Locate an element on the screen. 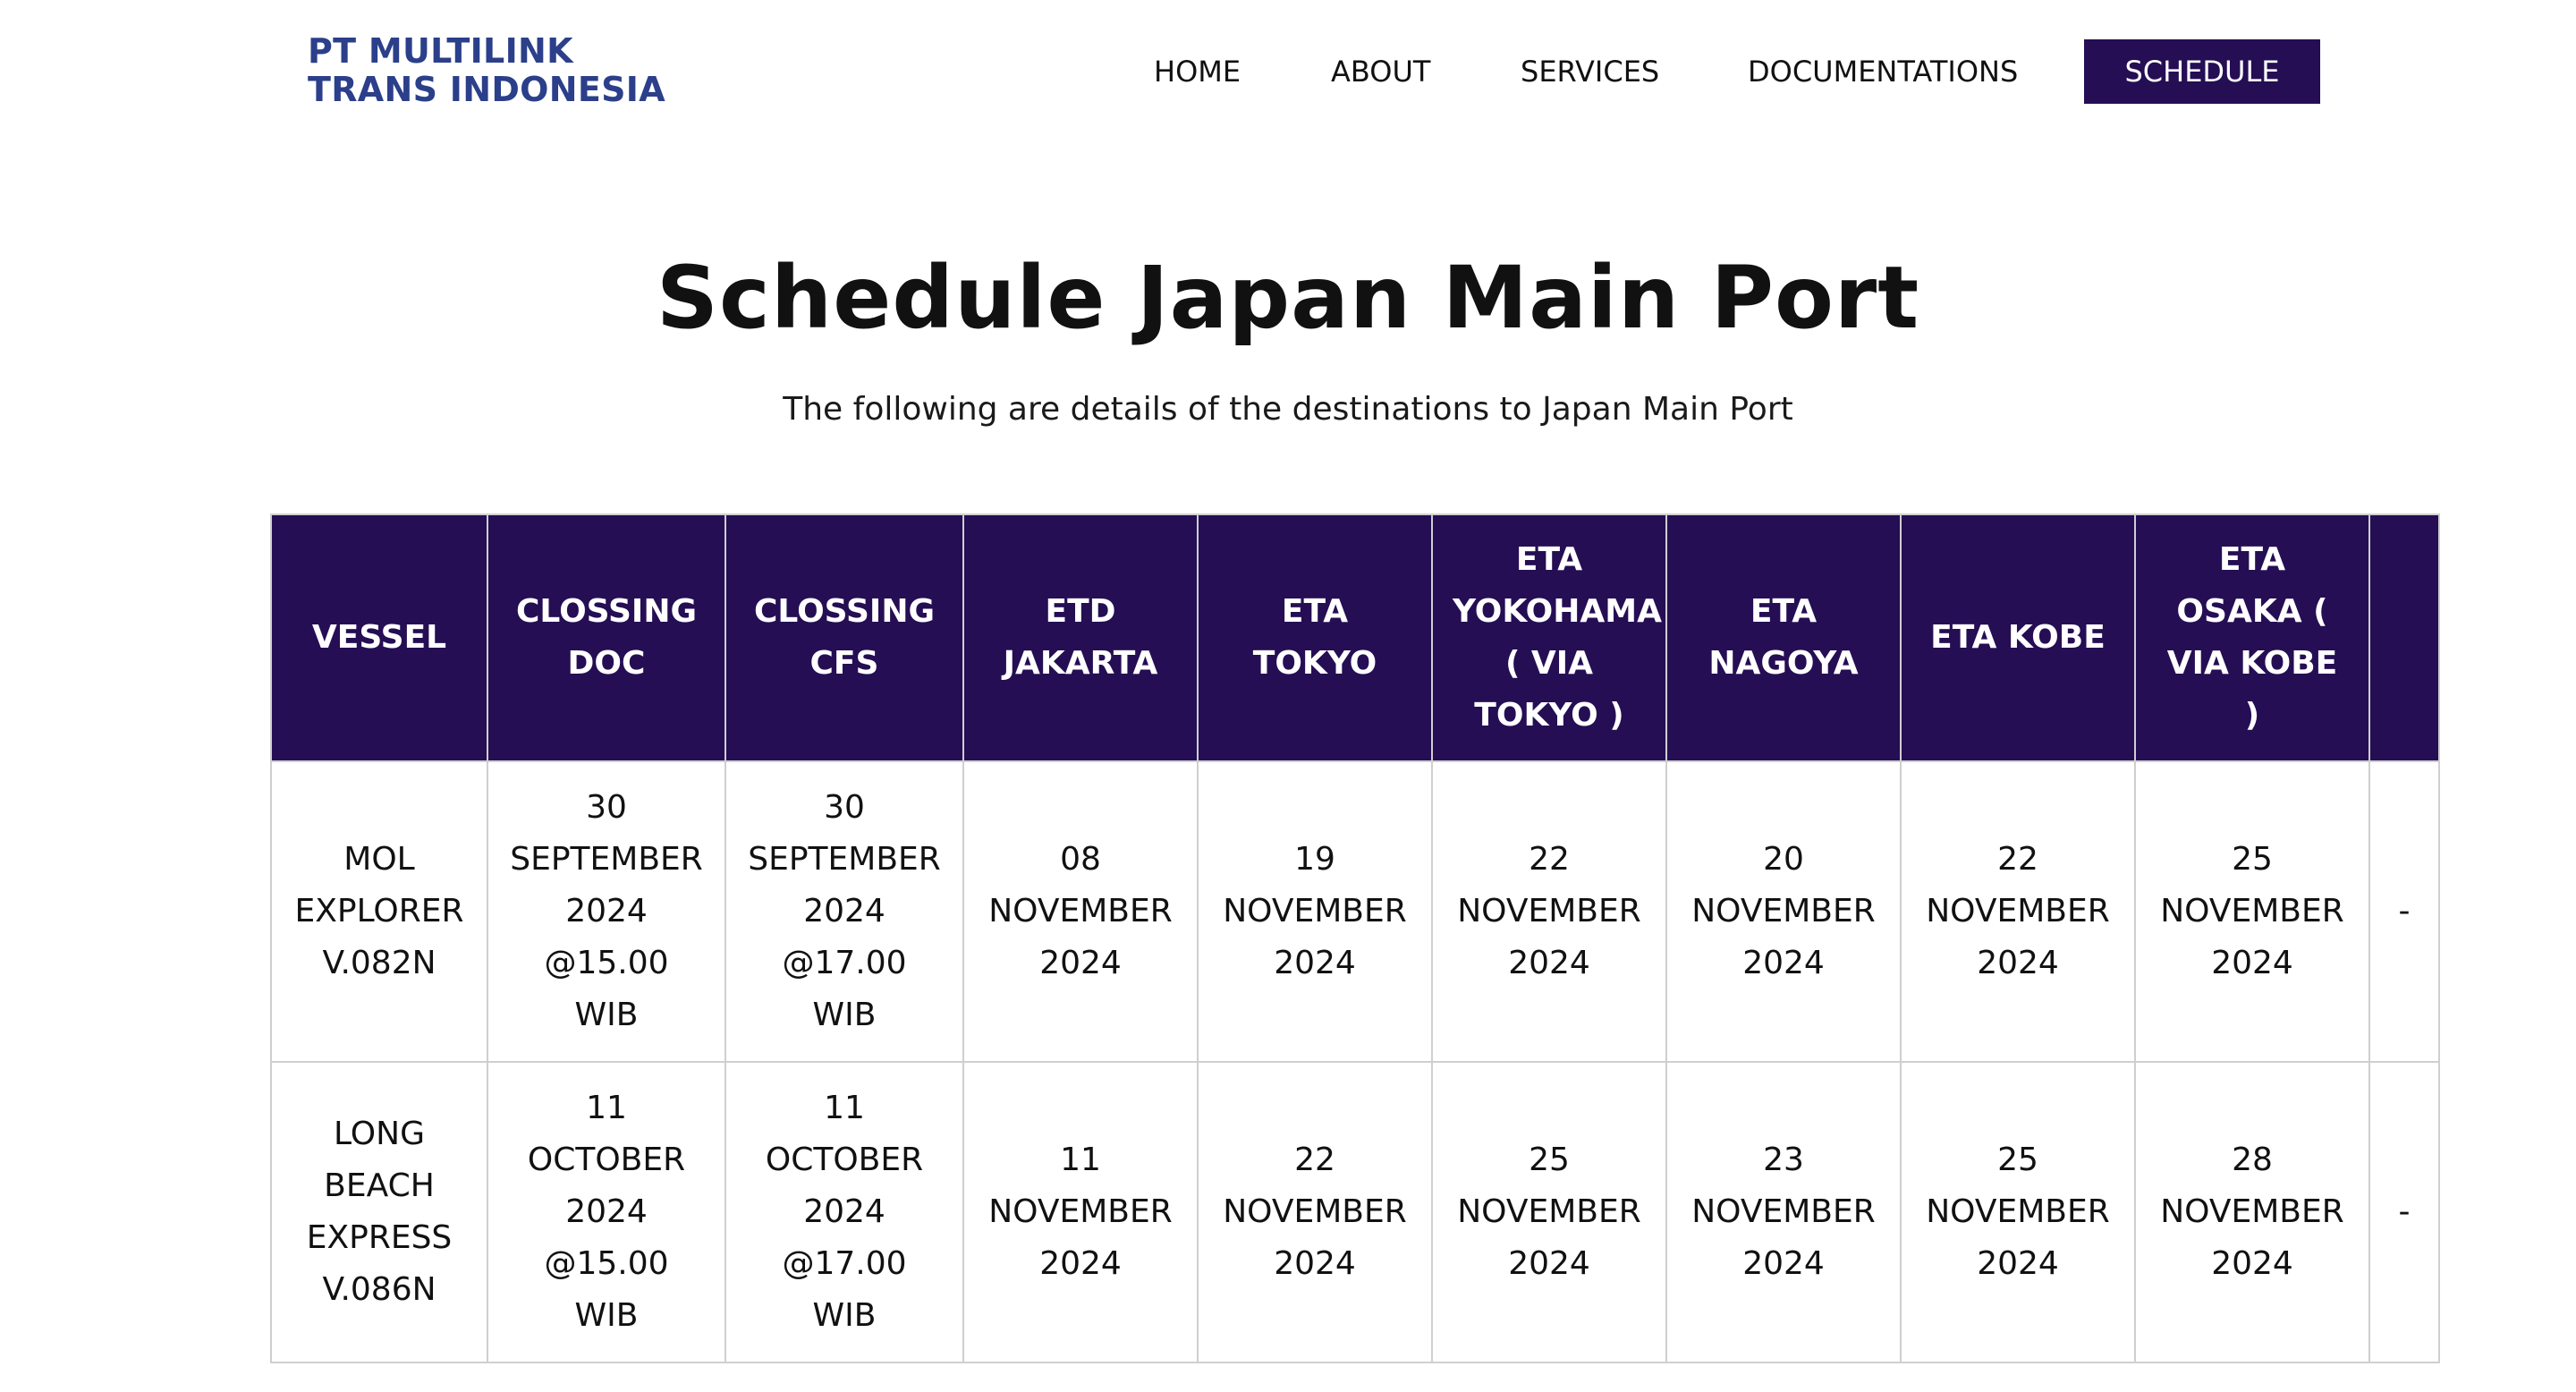 The height and width of the screenshot is (1392, 2576). brand-logo: PT MULTILINK TRANS INDONESIA is located at coordinates (486, 70).